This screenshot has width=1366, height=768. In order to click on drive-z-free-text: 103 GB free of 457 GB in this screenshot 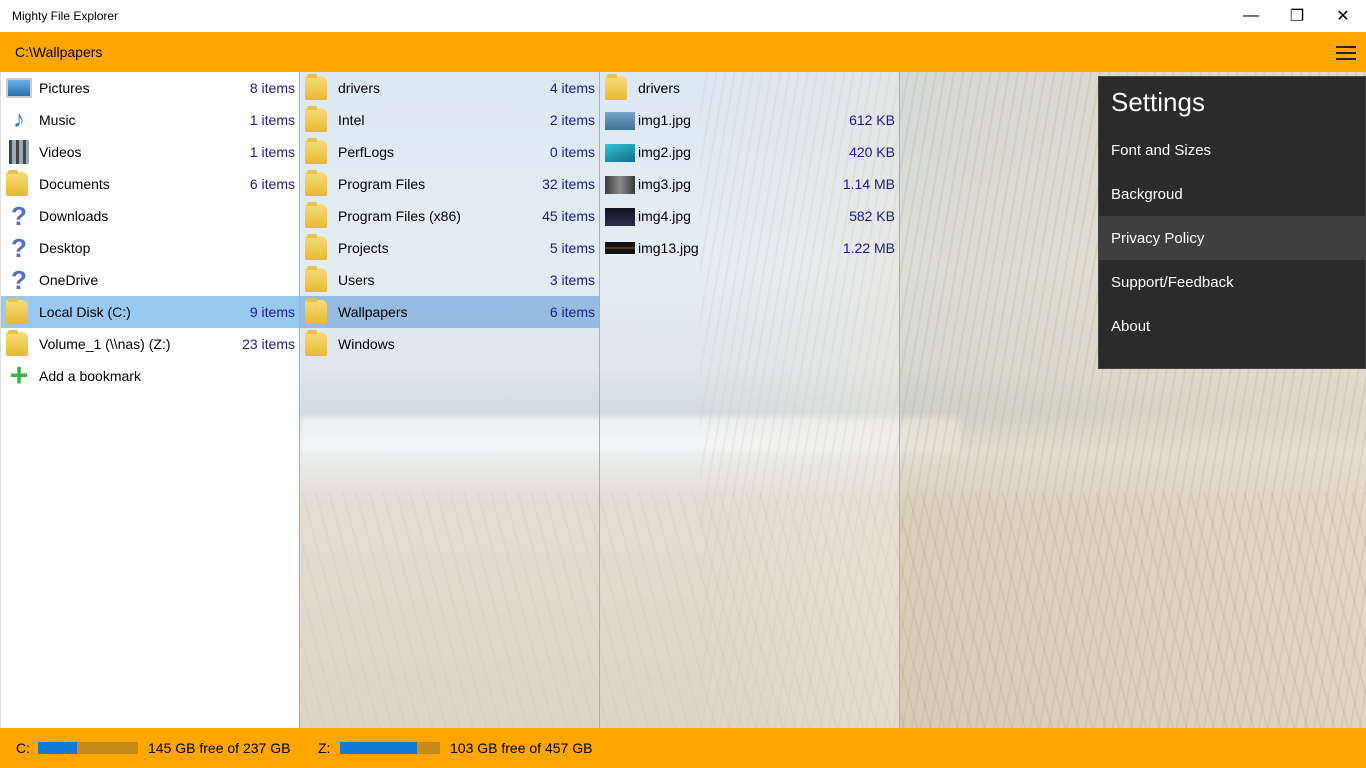, I will do `click(521, 748)`.